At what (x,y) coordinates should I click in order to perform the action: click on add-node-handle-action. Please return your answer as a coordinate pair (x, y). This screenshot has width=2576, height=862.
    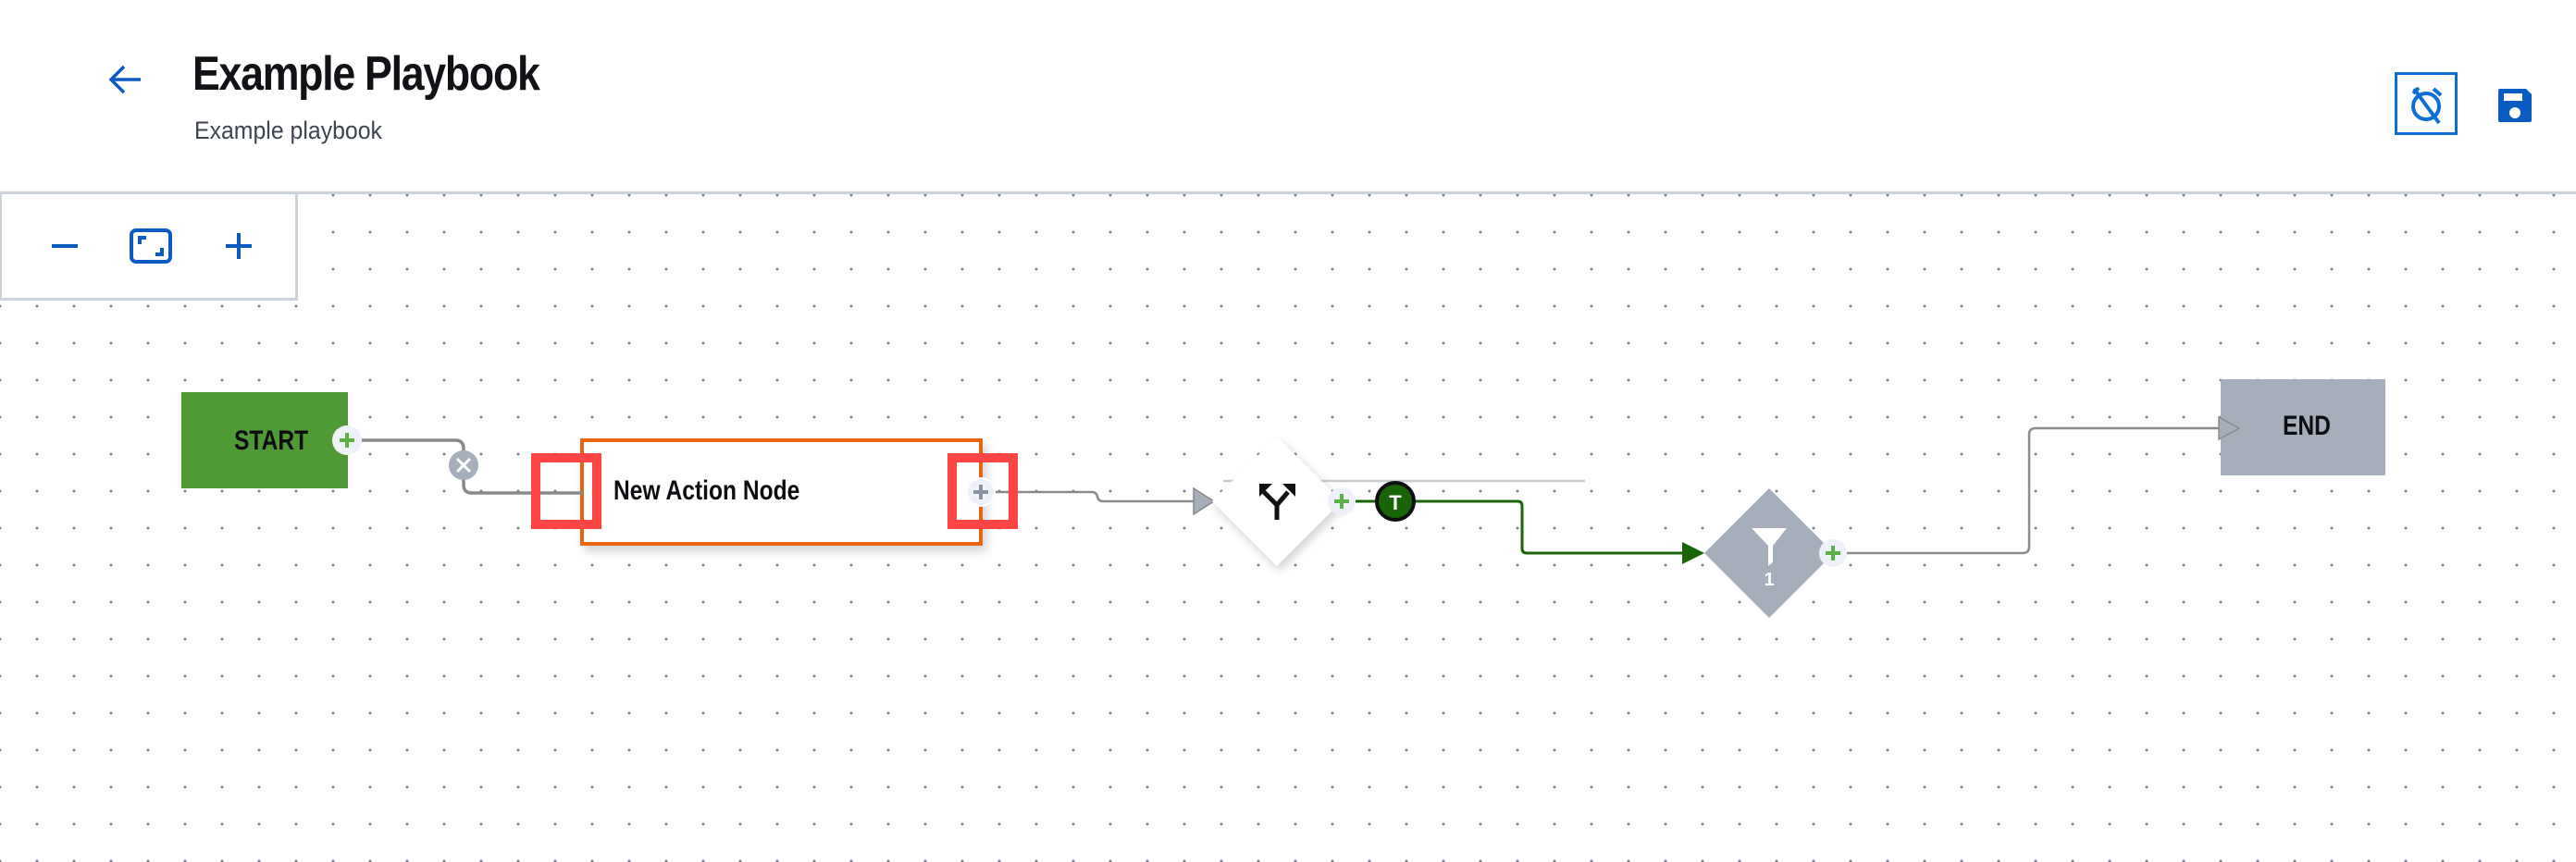
    Looking at the image, I should click on (981, 492).